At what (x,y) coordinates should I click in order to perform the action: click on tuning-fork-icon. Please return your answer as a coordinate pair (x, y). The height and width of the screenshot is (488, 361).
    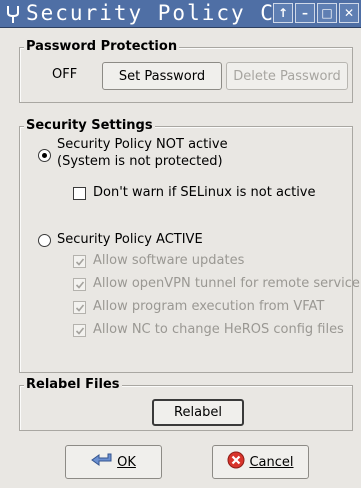
    Looking at the image, I should click on (13, 14).